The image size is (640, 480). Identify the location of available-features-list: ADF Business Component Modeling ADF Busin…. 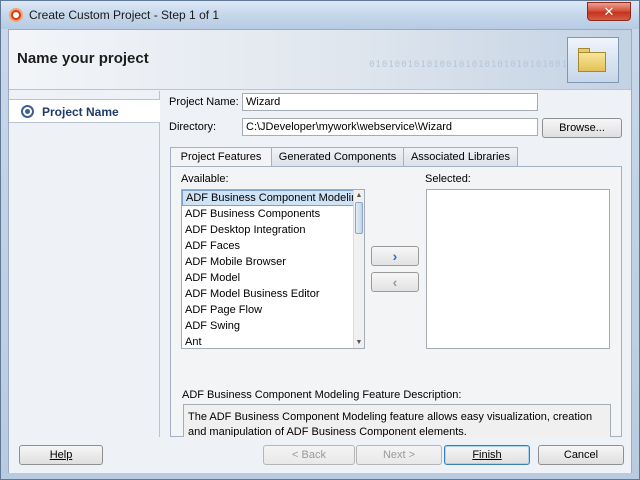
(273, 269).